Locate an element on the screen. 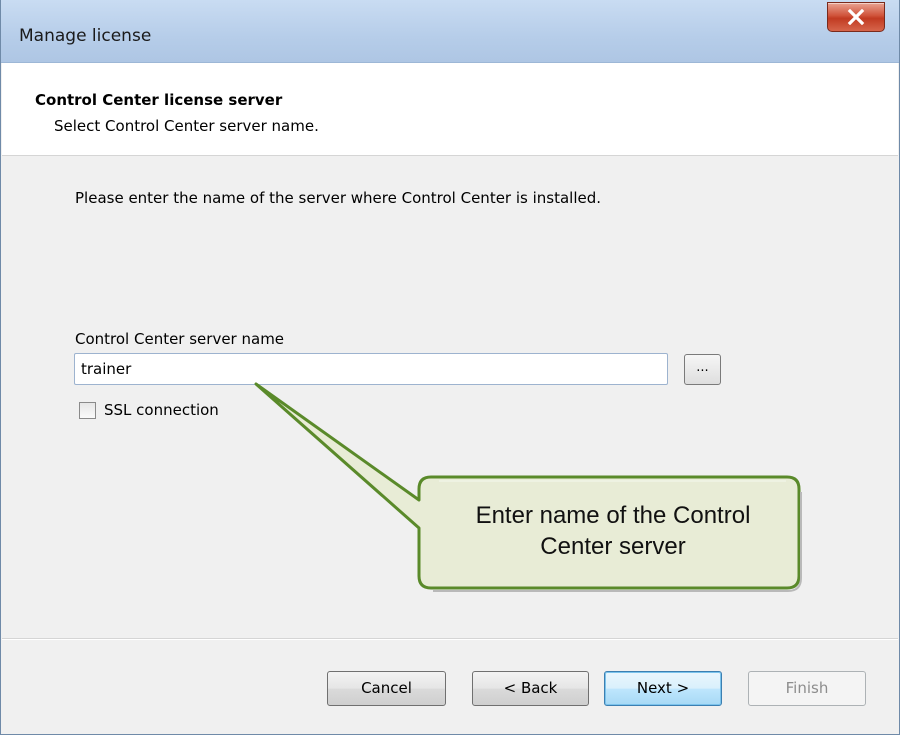 The image size is (900, 735). footer-divider-highlight is located at coordinates (450, 639).